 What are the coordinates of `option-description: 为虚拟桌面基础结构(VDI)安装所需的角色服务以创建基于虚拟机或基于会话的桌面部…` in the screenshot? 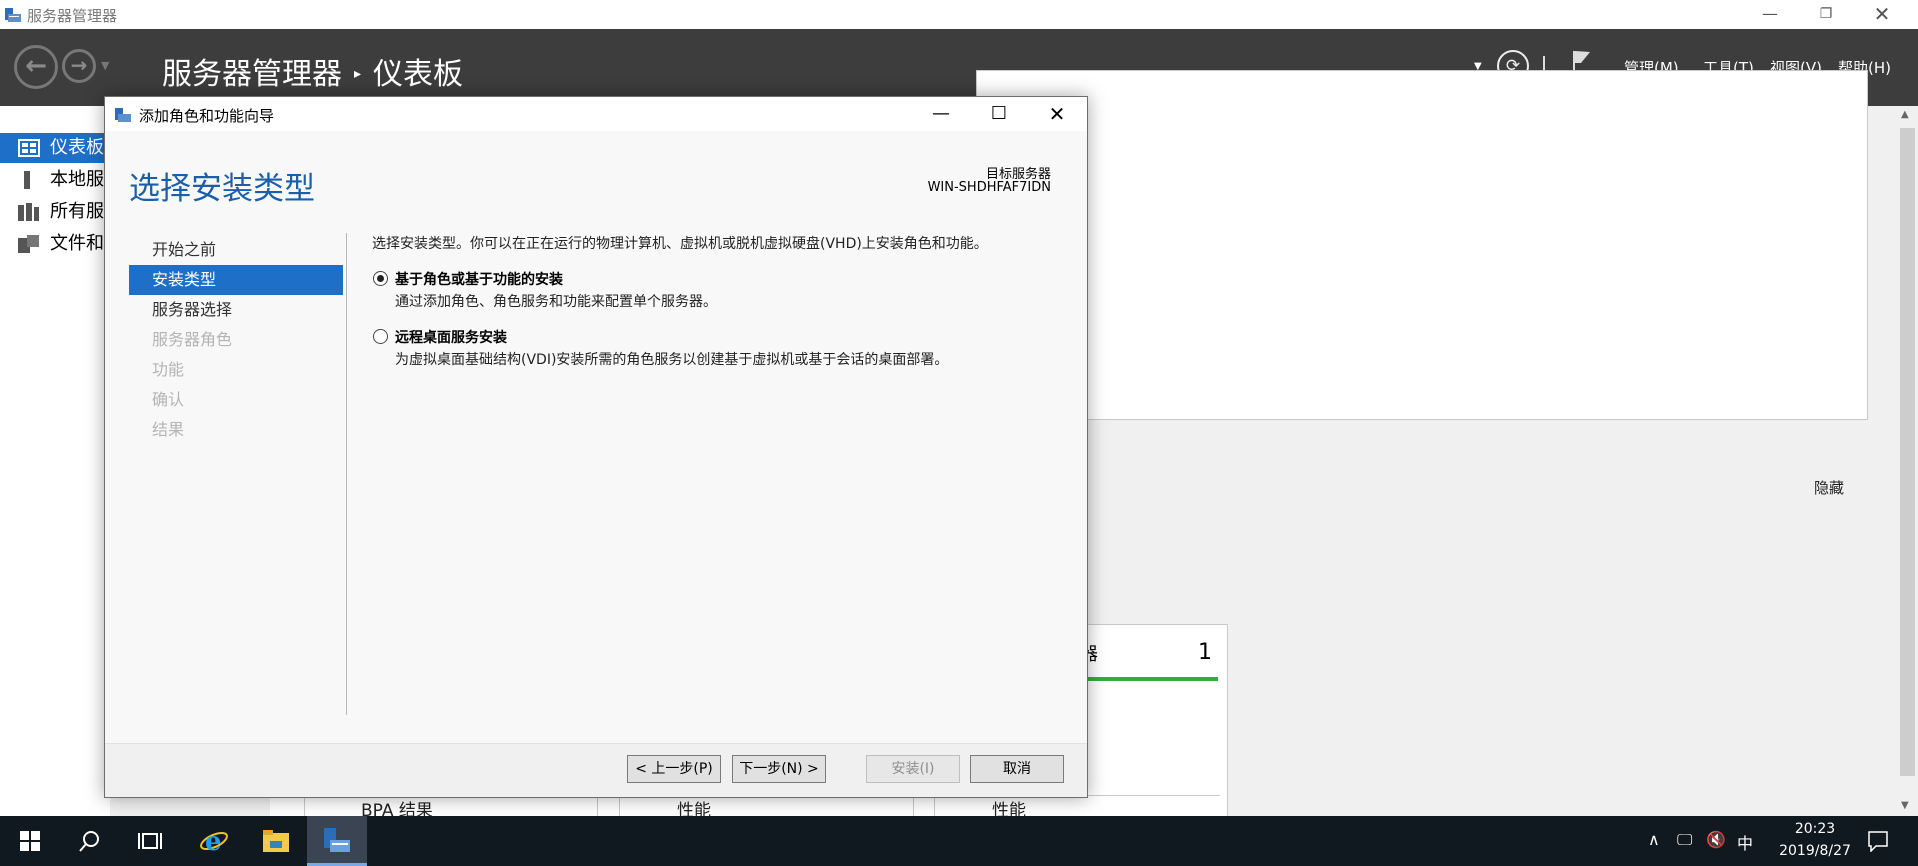 It's located at (672, 360).